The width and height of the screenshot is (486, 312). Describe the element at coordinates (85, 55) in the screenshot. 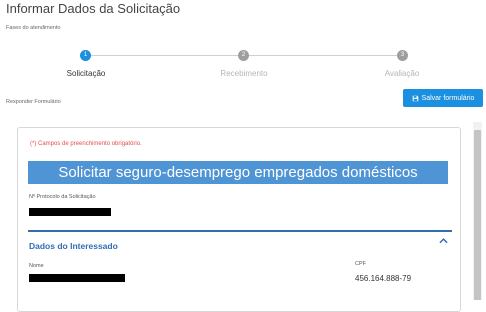

I see `step-1-circle: 1` at that location.